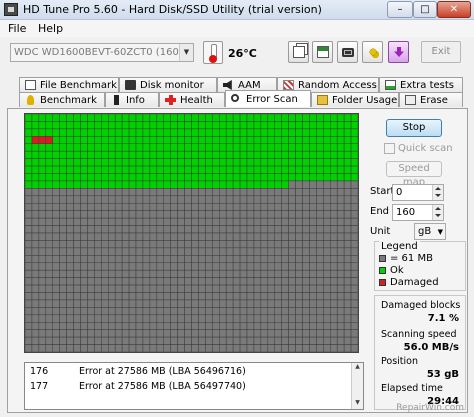  What do you see at coordinates (357, 404) in the screenshot?
I see `scroll-down-icon: ▼` at bounding box center [357, 404].